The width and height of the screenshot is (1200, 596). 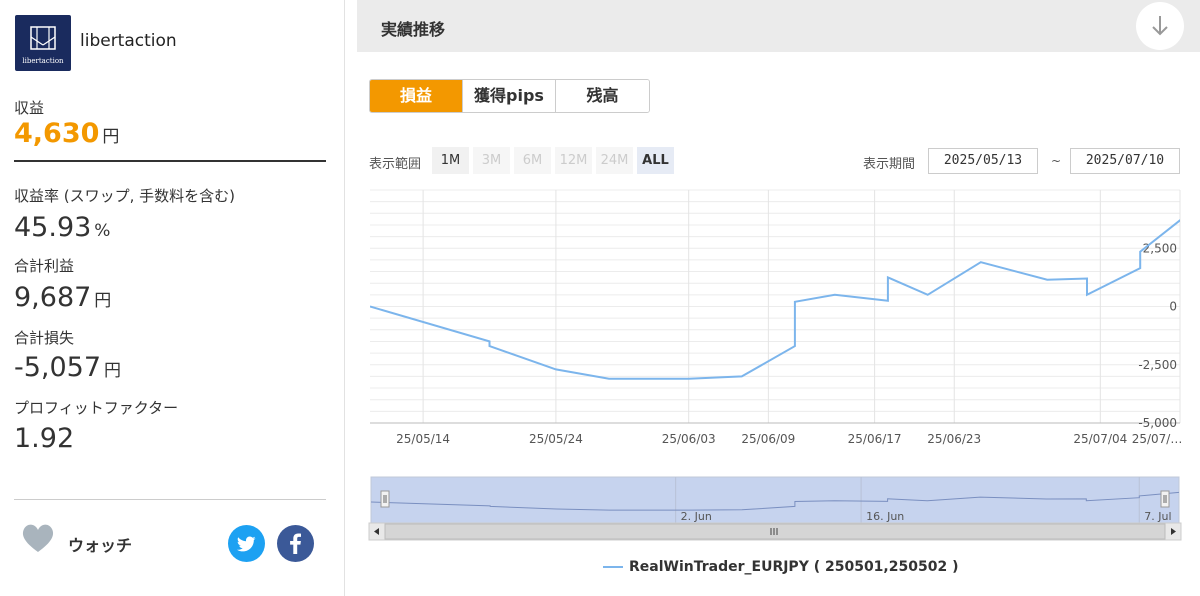 I want to click on period-label: 表示期間, so click(x=889, y=164).